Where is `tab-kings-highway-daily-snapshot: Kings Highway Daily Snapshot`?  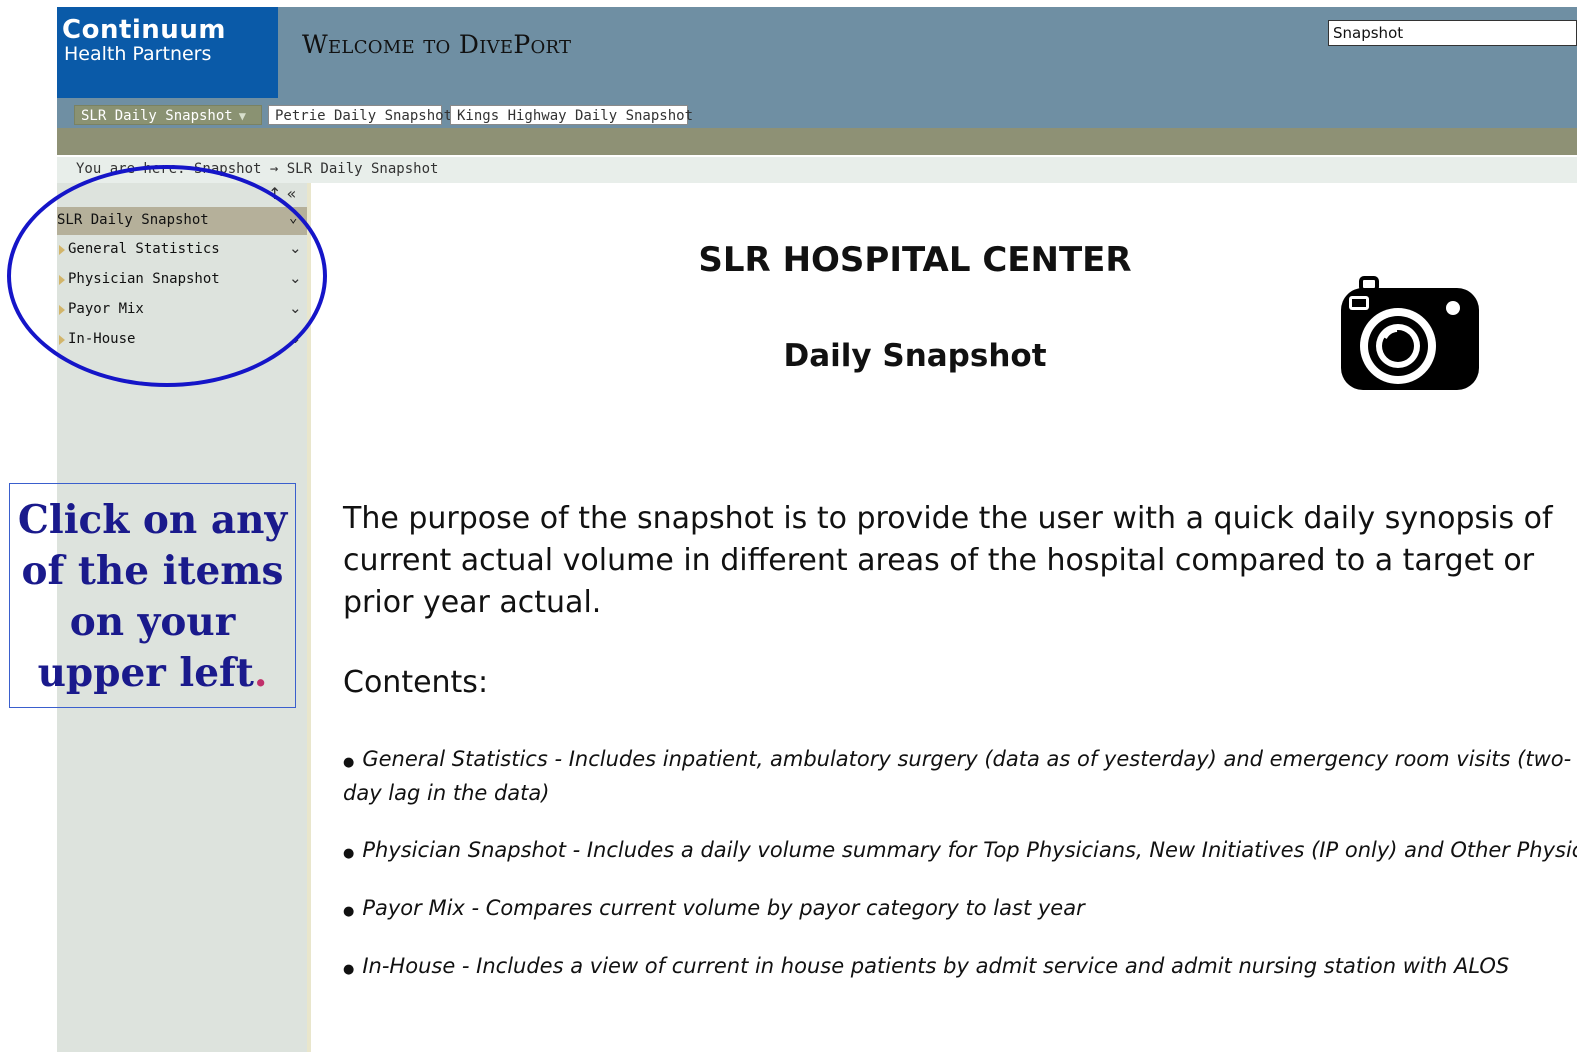 tab-kings-highway-daily-snapshot: Kings Highway Daily Snapshot is located at coordinates (571, 115).